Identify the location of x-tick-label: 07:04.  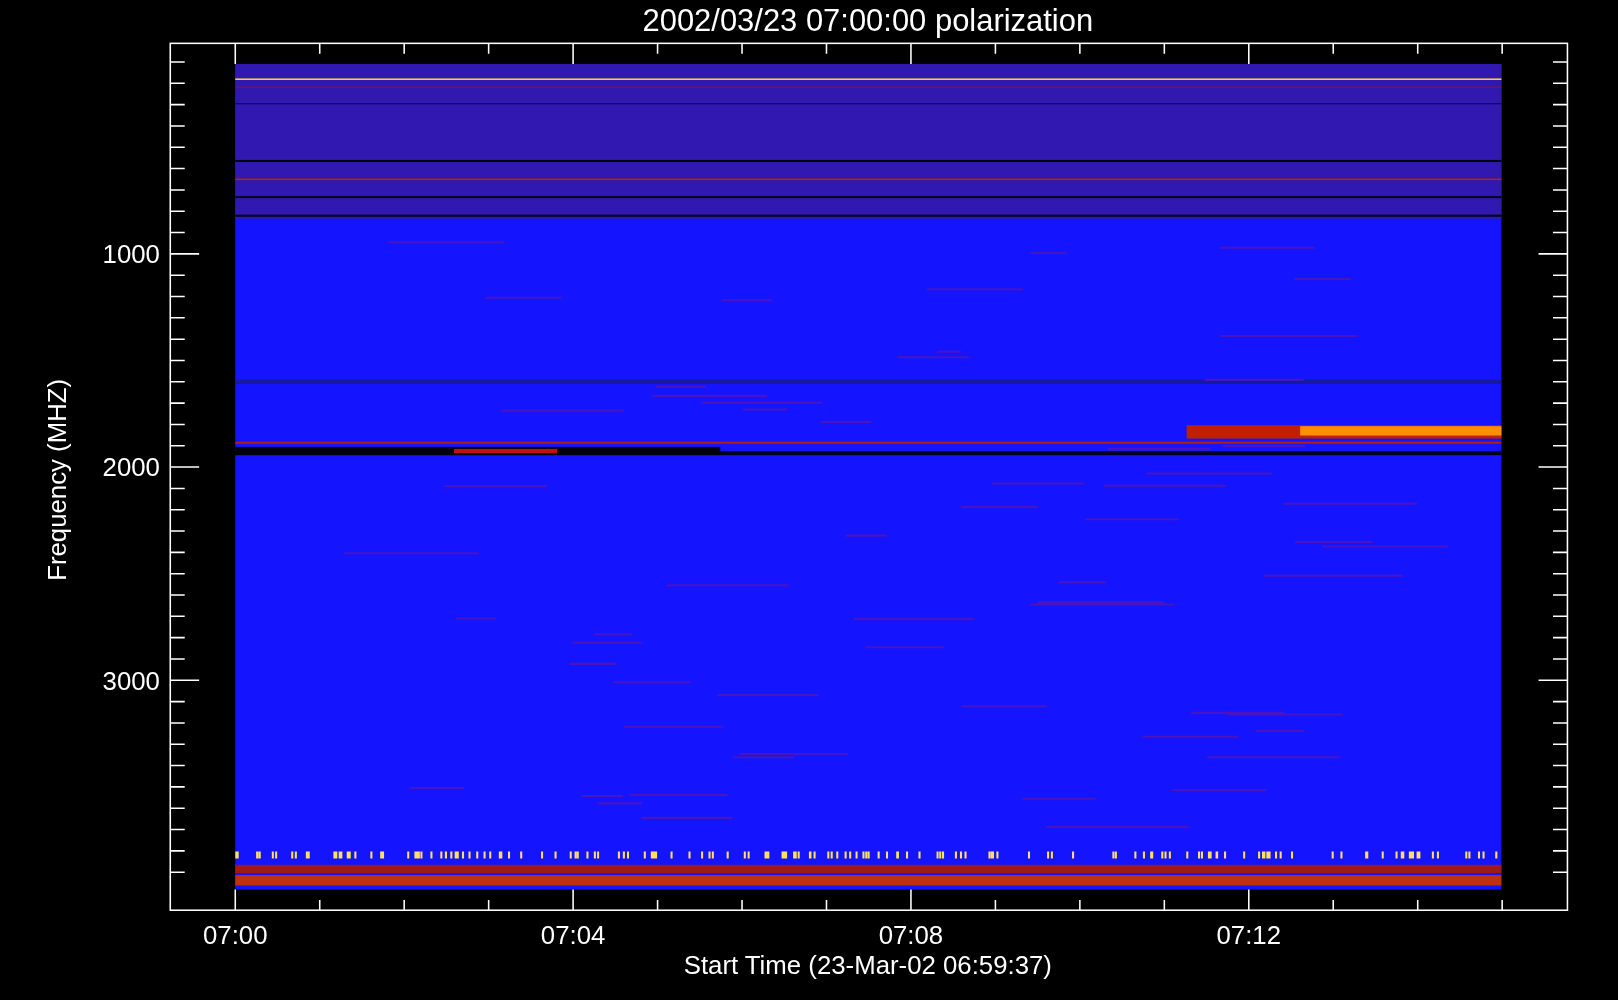
(573, 935).